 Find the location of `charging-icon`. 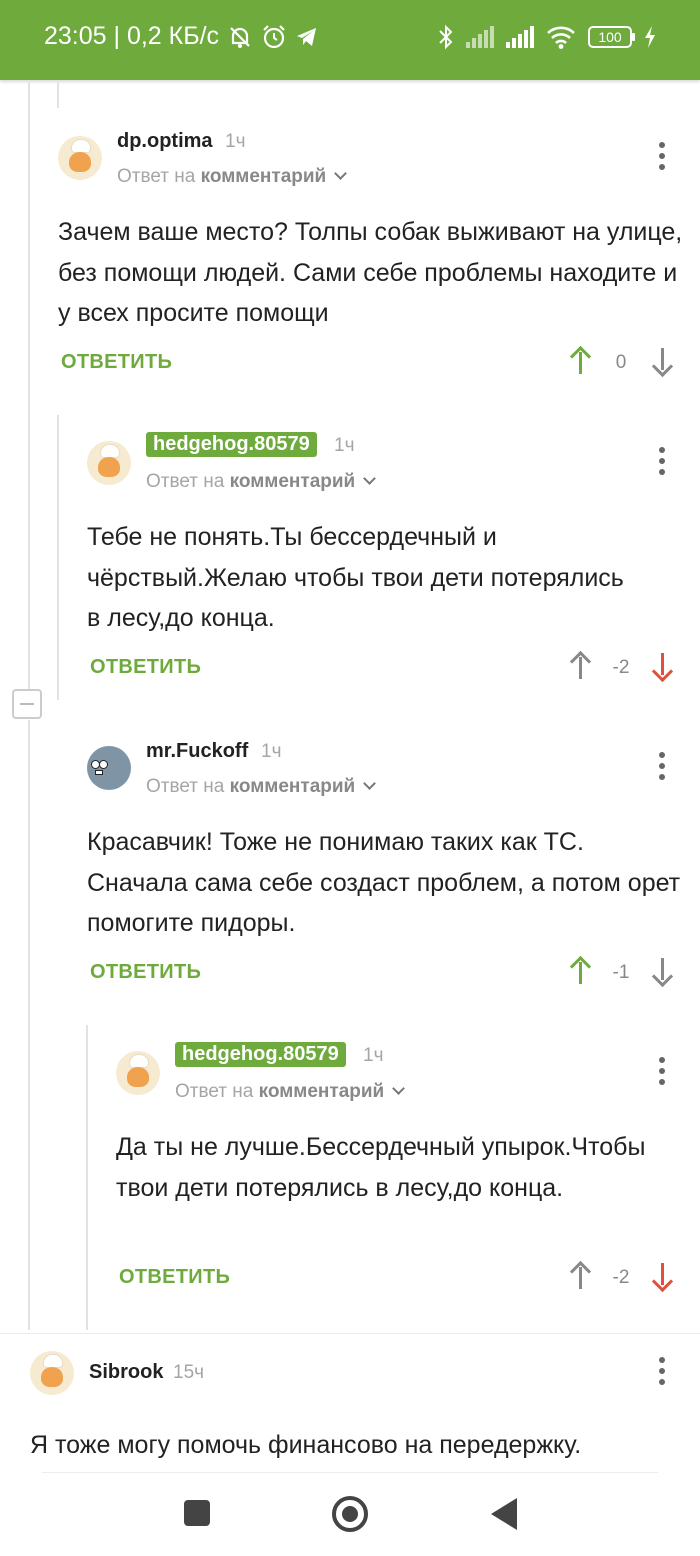

charging-icon is located at coordinates (650, 37).